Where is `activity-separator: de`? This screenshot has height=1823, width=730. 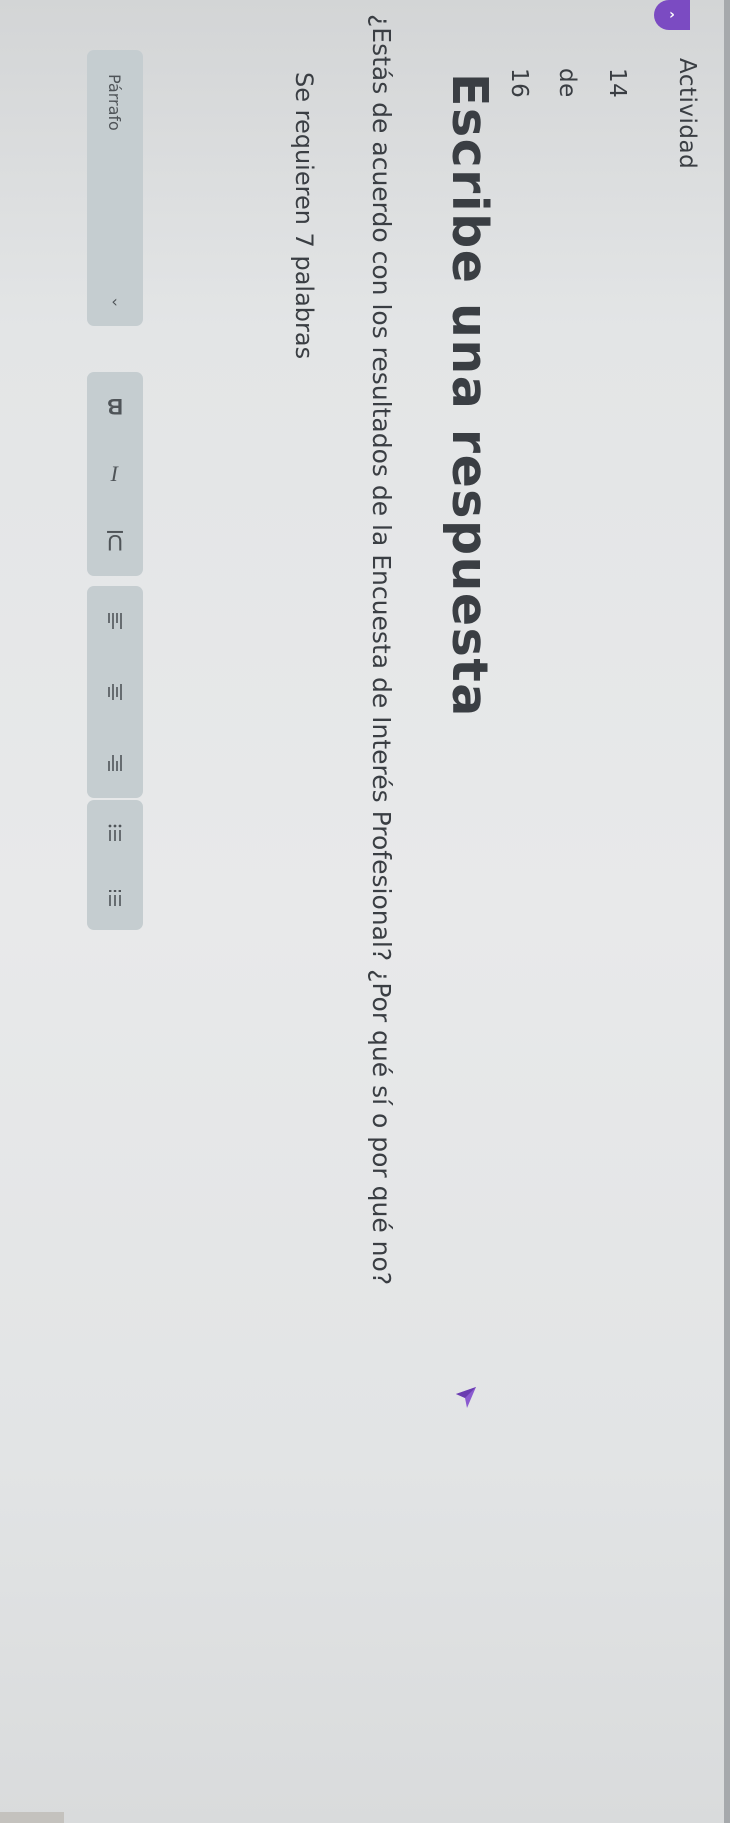 activity-separator: de is located at coordinates (567, 83).